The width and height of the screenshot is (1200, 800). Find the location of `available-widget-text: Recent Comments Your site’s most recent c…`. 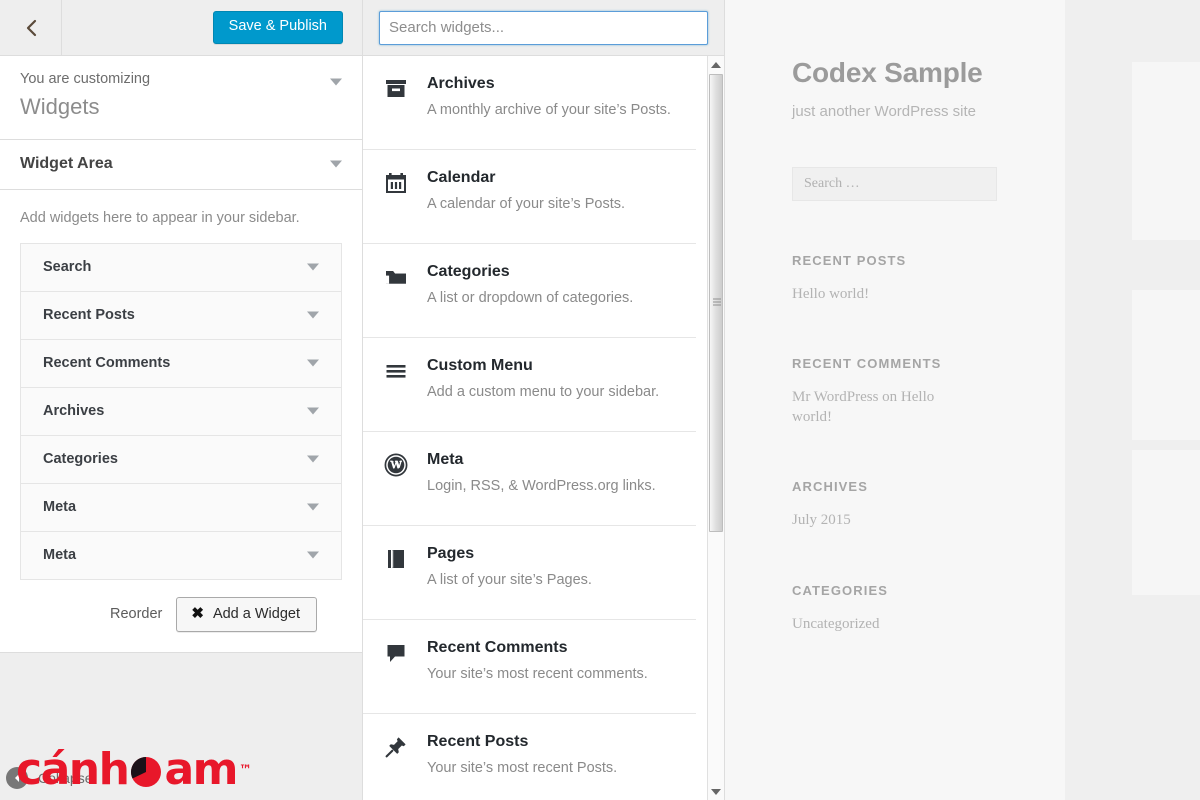

available-widget-text: Recent Comments Your site’s most recent c… is located at coordinates (552, 661).